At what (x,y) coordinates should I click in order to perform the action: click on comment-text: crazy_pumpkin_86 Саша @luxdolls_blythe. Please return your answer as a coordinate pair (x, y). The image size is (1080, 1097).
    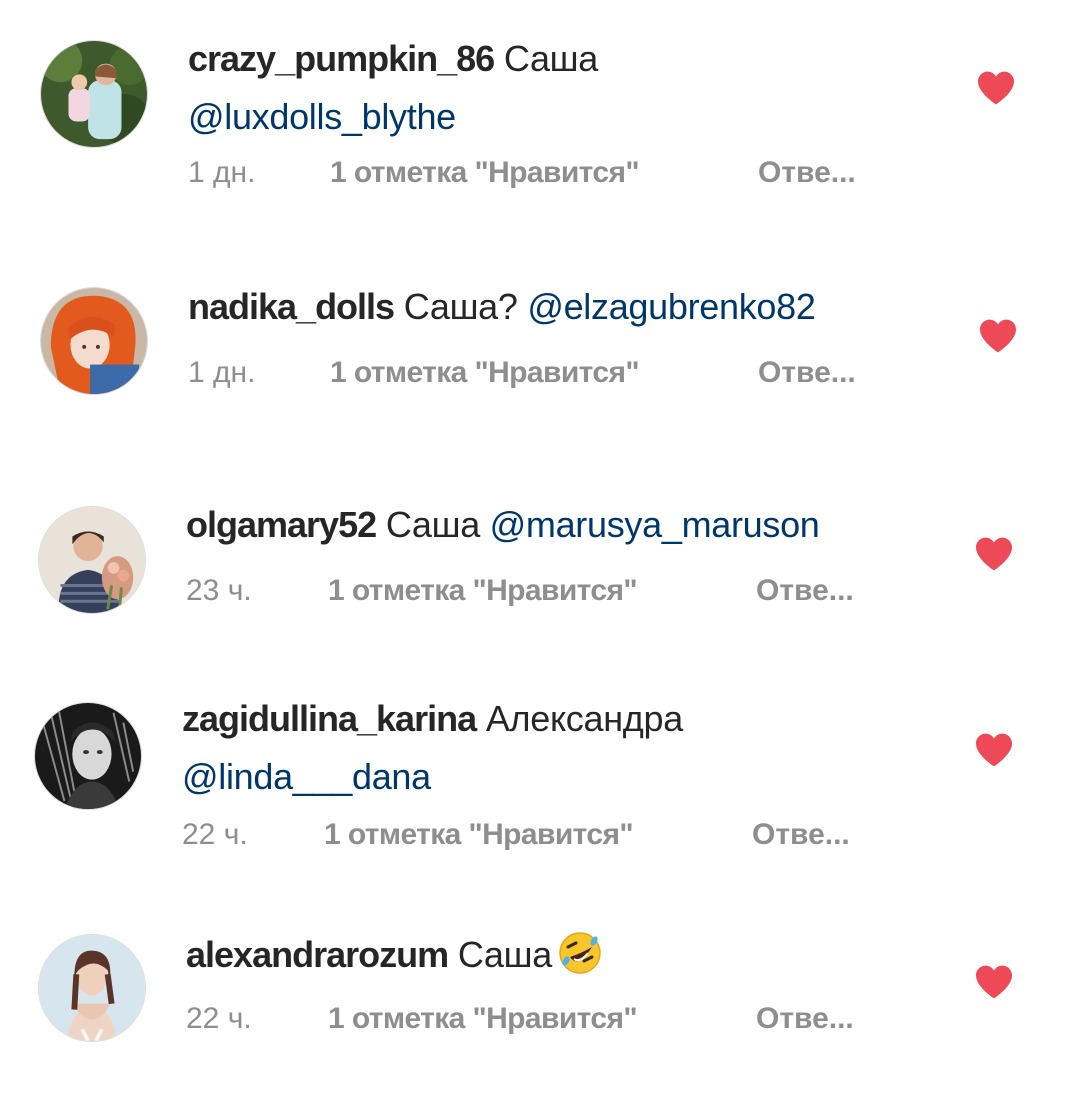
    Looking at the image, I should click on (568, 88).